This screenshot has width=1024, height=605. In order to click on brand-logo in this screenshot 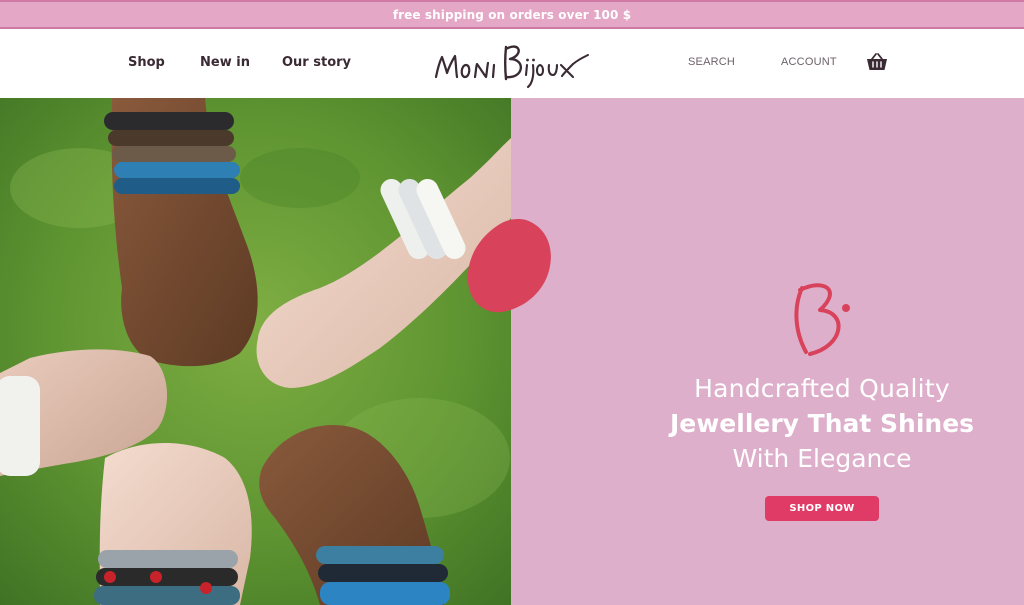, I will do `click(512, 63)`.